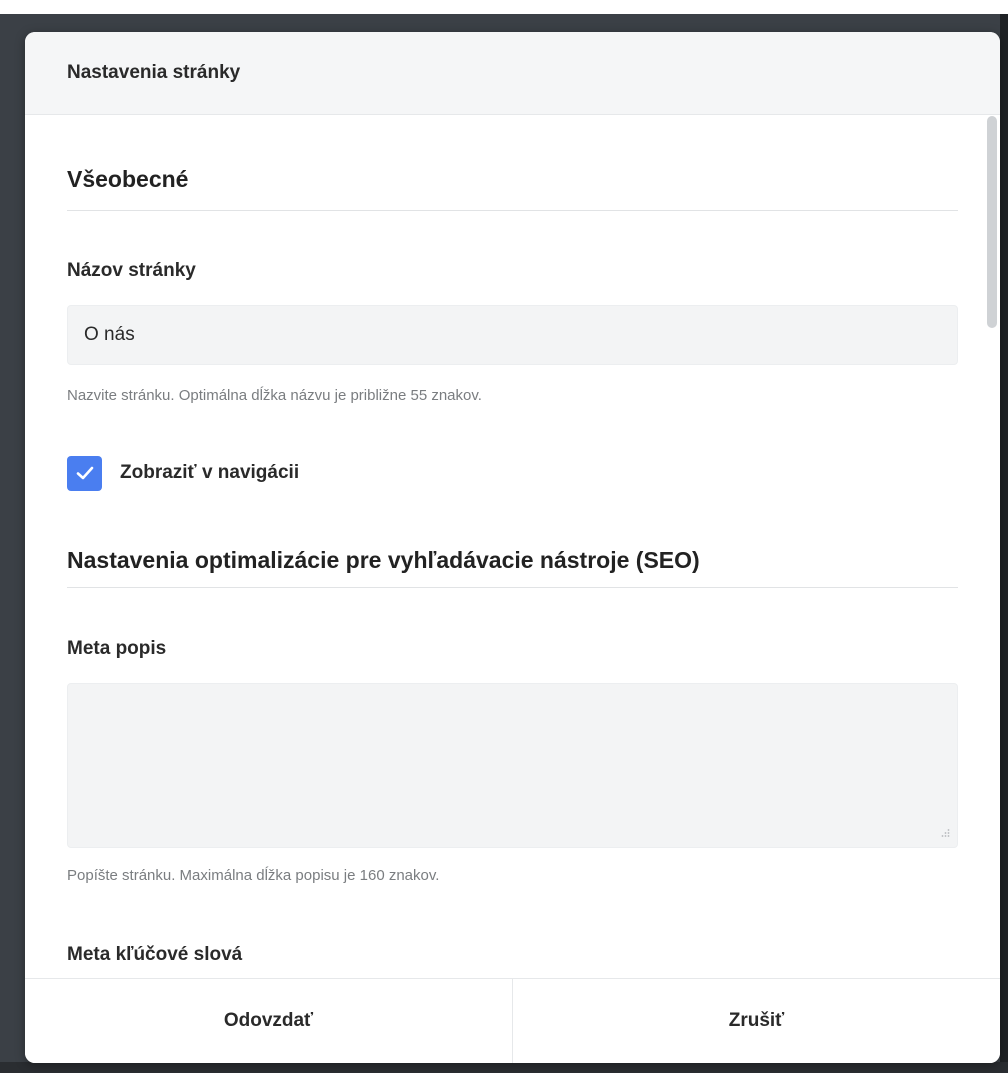 The height and width of the screenshot is (1073, 1008). I want to click on check-icon, so click(84, 473).